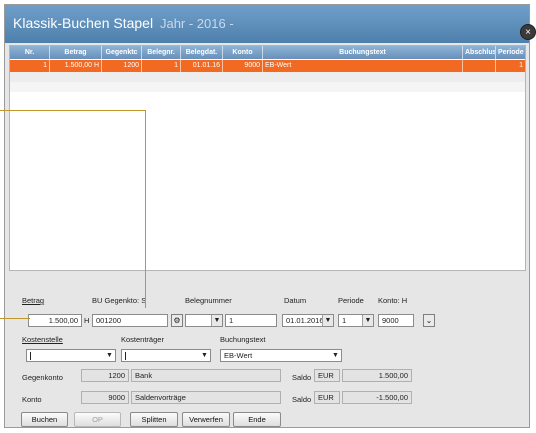 The height and width of the screenshot is (433, 536). I want to click on cell-buchungstext: EB-Wert, so click(363, 66).